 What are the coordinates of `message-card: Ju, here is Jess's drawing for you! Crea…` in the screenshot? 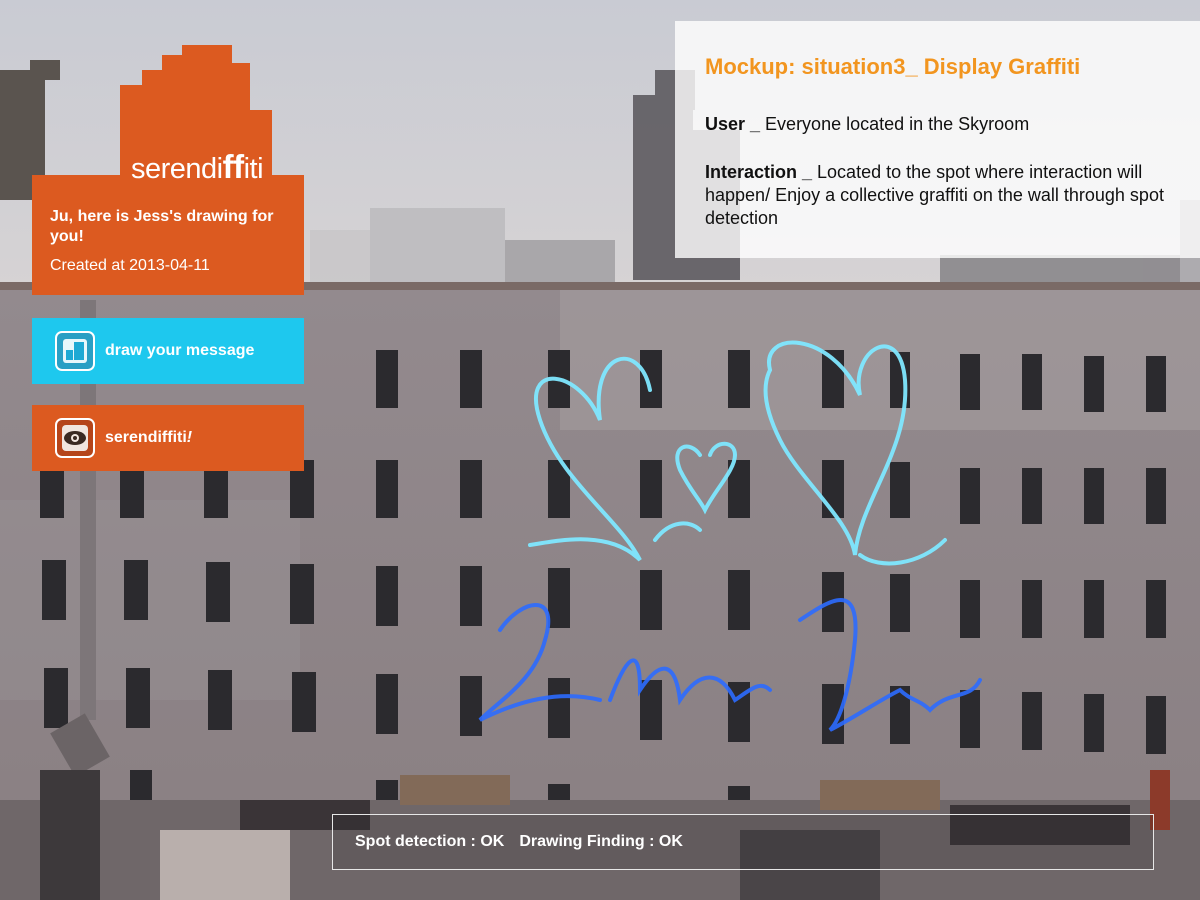 It's located at (170, 241).